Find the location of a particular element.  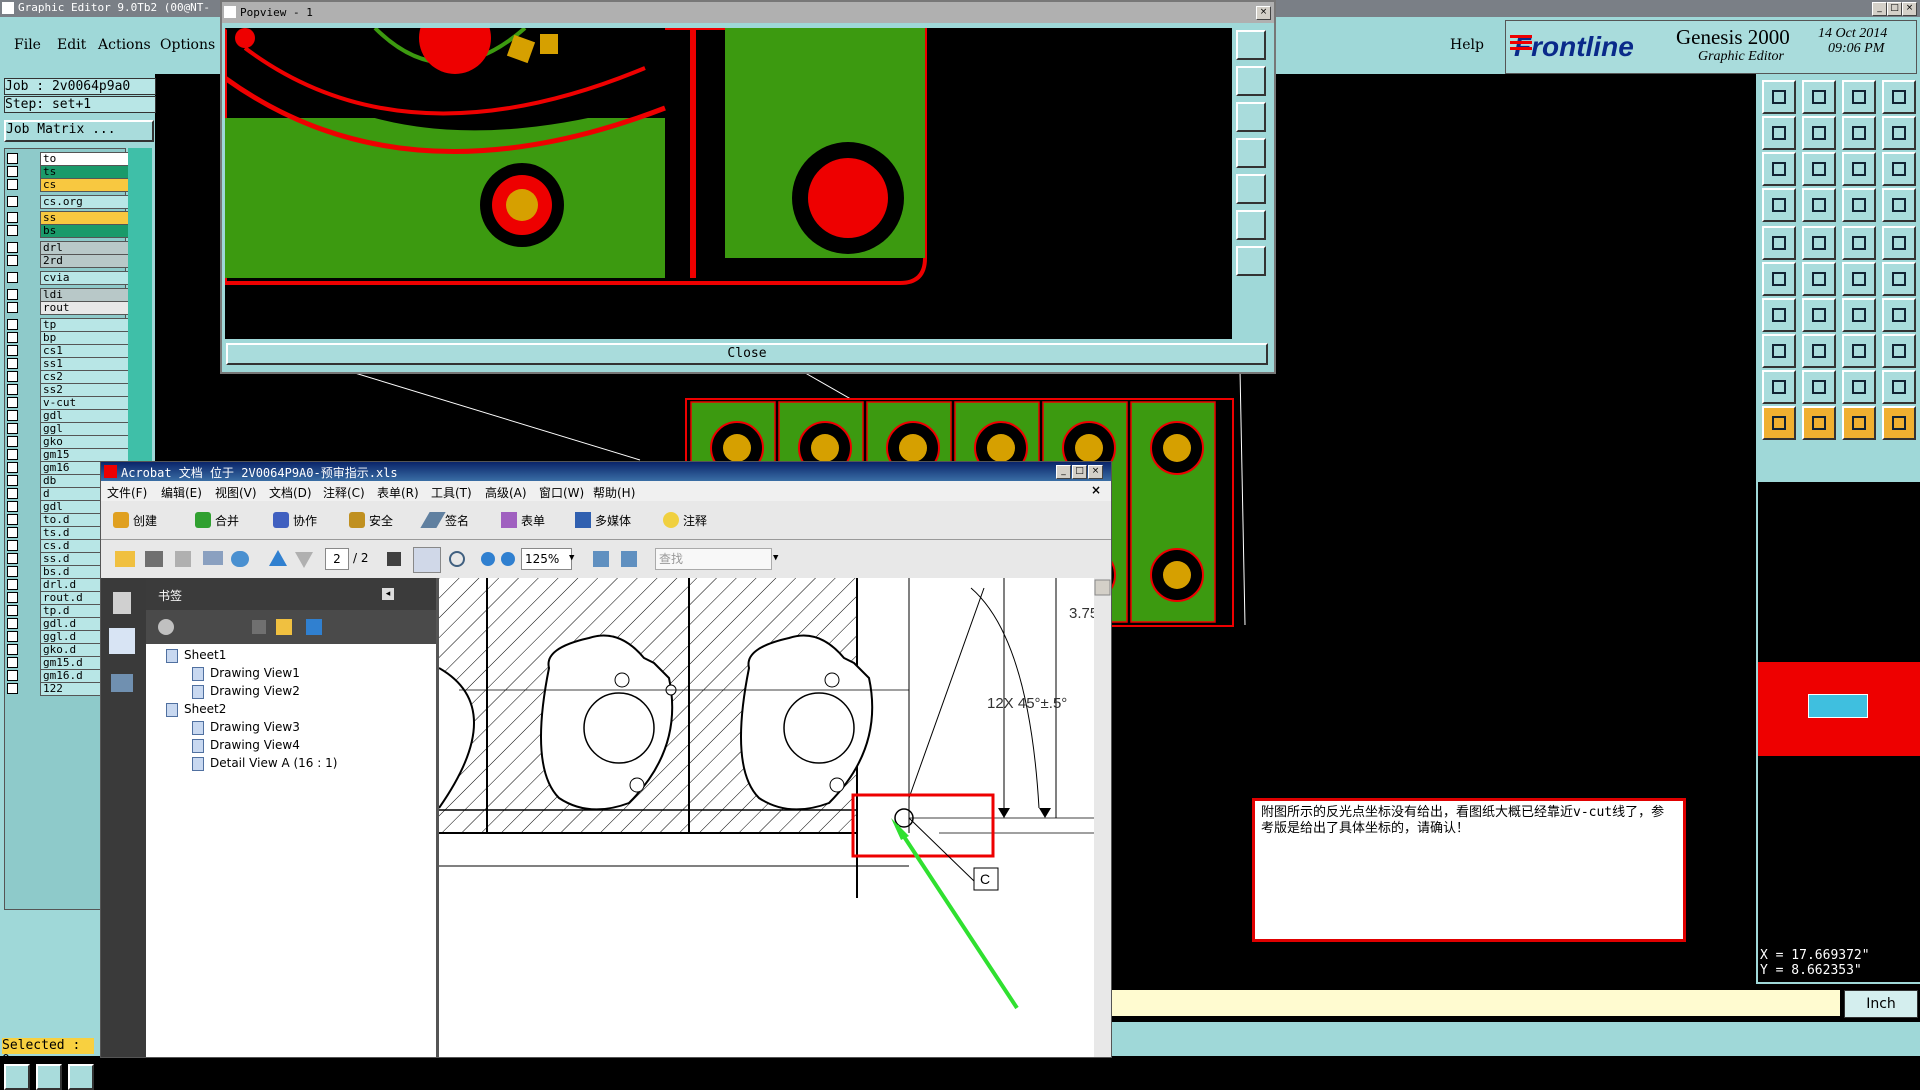

tool-move-left-button is located at coordinates (1779, 133).